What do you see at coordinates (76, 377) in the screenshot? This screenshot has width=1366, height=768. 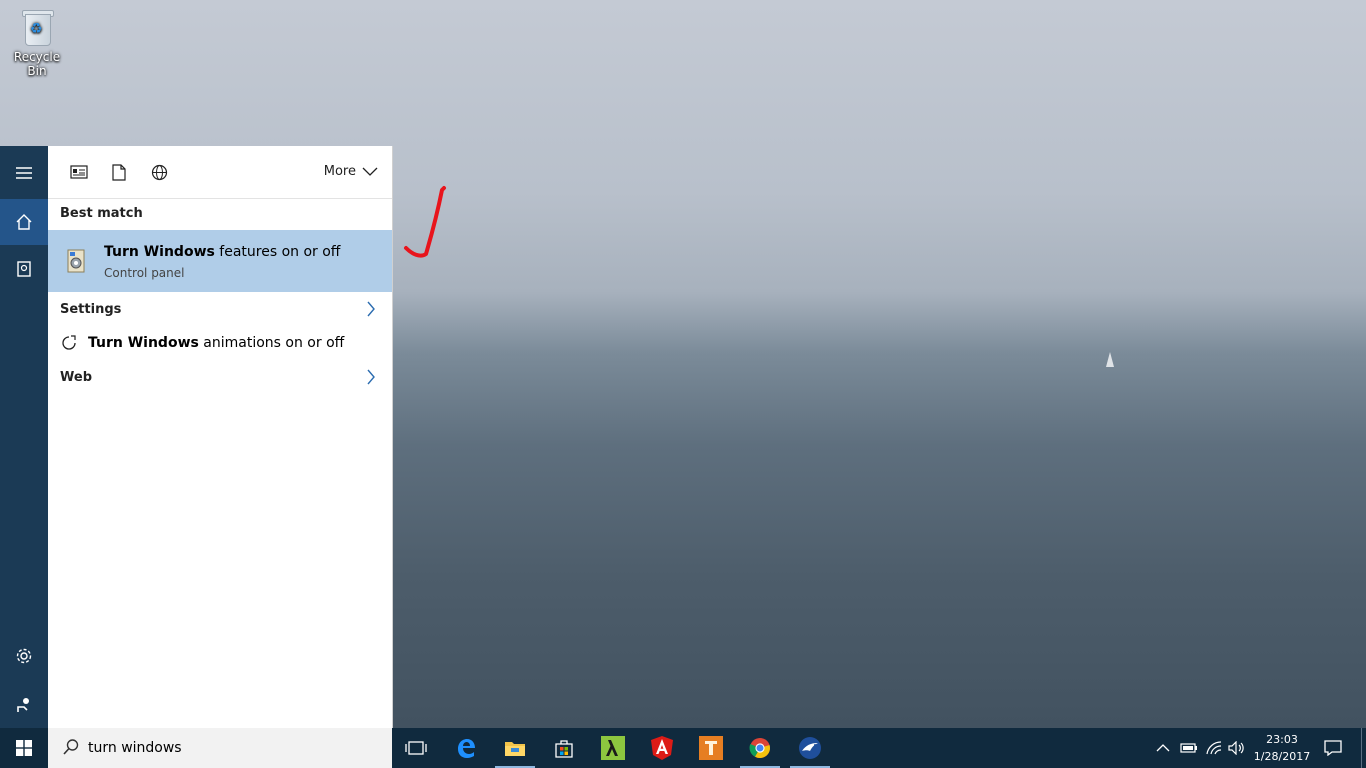 I see `web-heading: Web` at bounding box center [76, 377].